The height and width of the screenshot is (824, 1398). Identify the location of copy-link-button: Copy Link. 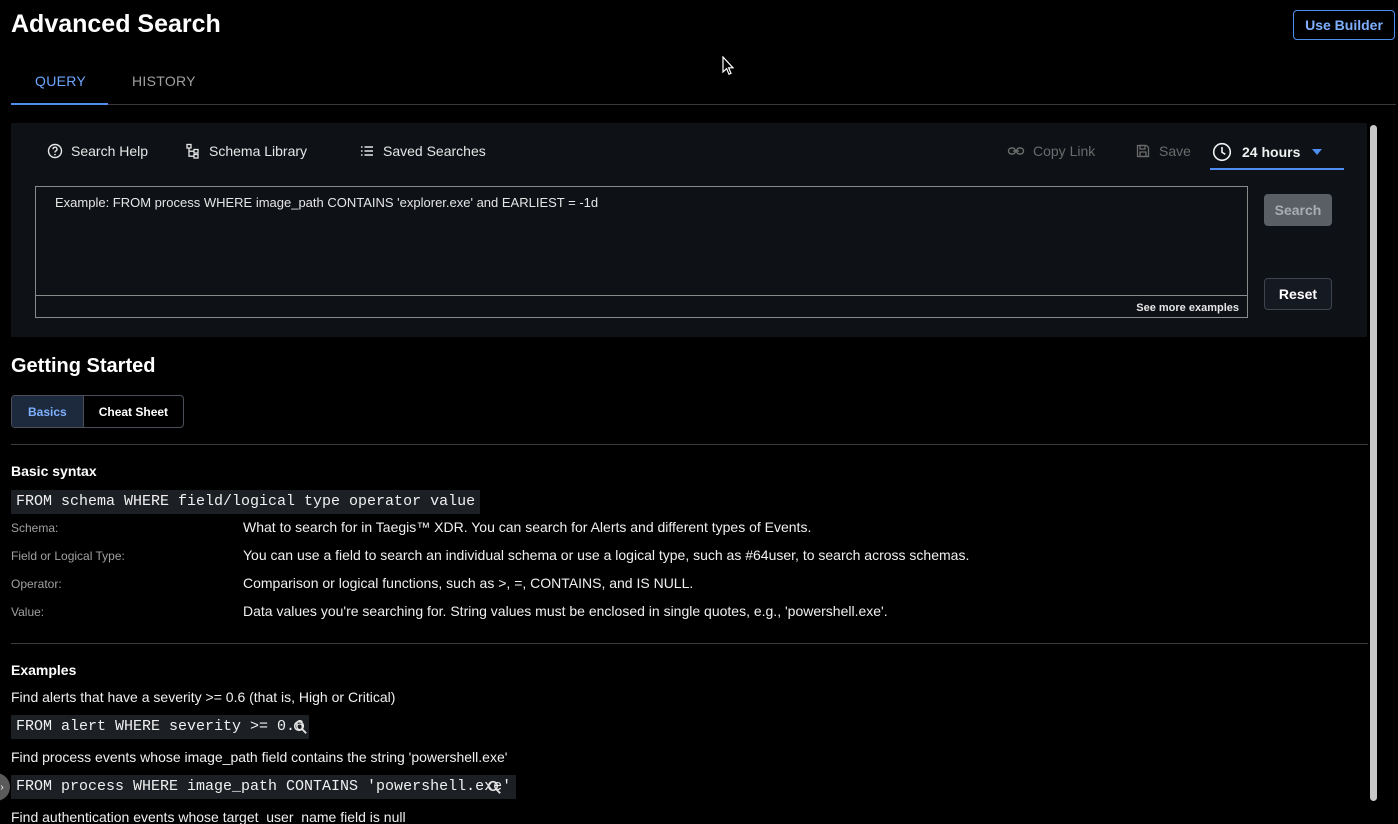
(1051, 151).